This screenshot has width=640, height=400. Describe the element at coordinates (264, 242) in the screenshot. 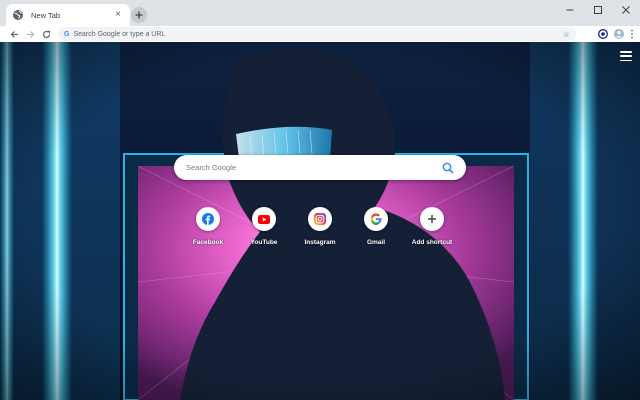

I see `shortcut-label: YouTube` at that location.